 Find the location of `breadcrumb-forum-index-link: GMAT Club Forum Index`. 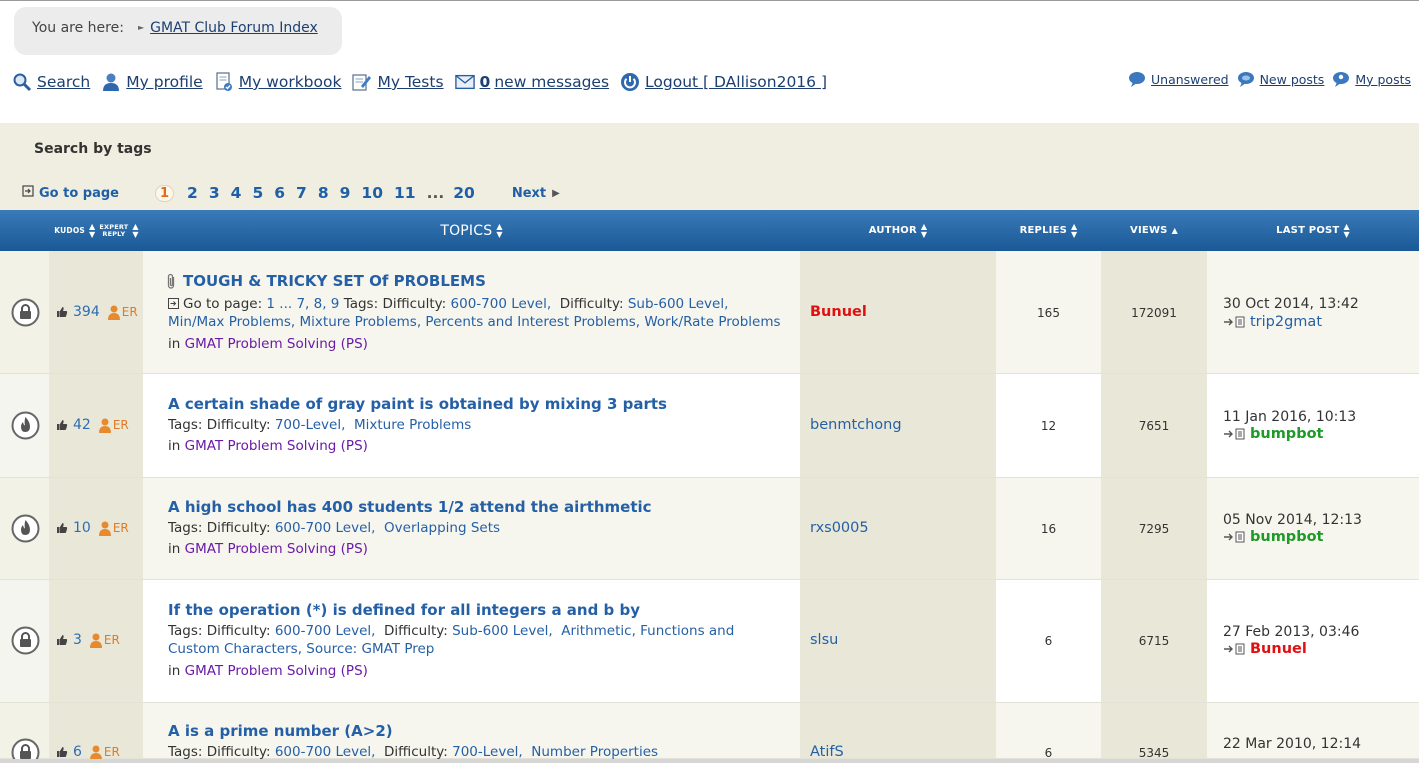

breadcrumb-forum-index-link: GMAT Club Forum Index is located at coordinates (234, 28).